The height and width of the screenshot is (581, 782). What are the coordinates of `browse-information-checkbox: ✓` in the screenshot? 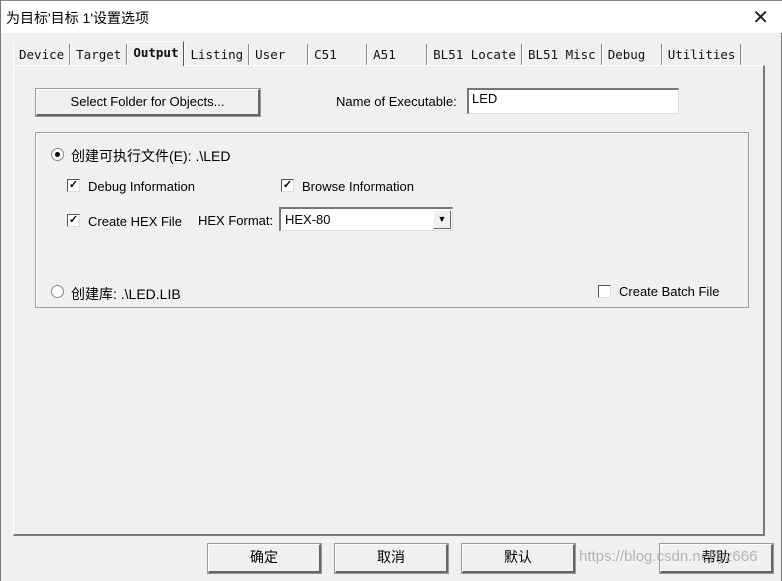 It's located at (287, 185).